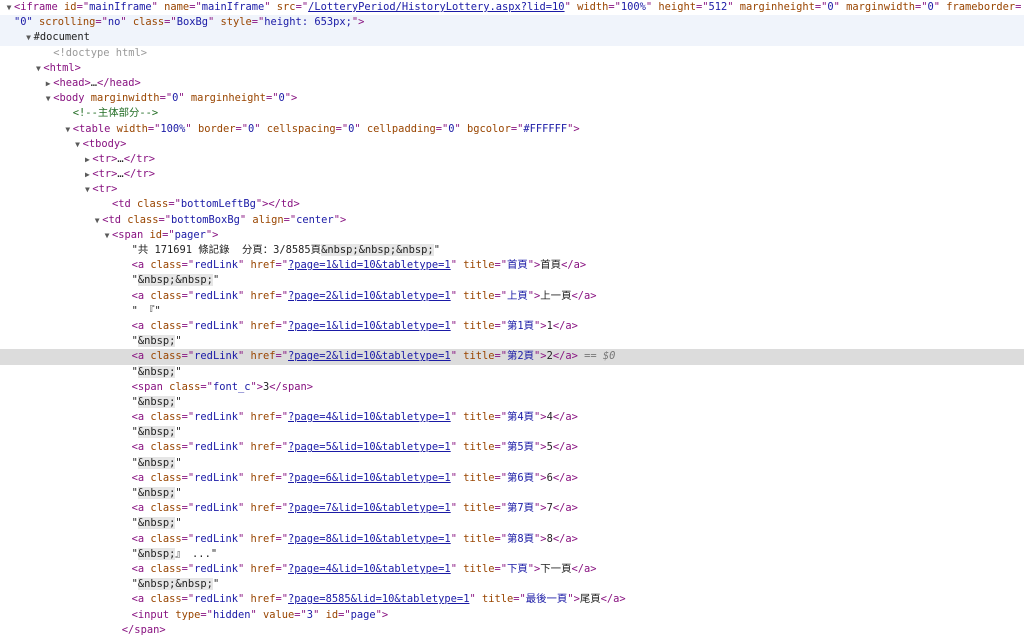 This screenshot has width=1024, height=641. What do you see at coordinates (212, 234) in the screenshot?
I see `tag-token: ">` at bounding box center [212, 234].